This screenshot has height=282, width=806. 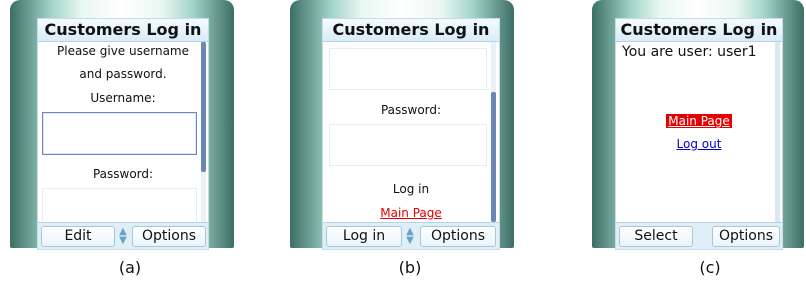 What do you see at coordinates (123, 98) in the screenshot?
I see `username-label: Username:` at bounding box center [123, 98].